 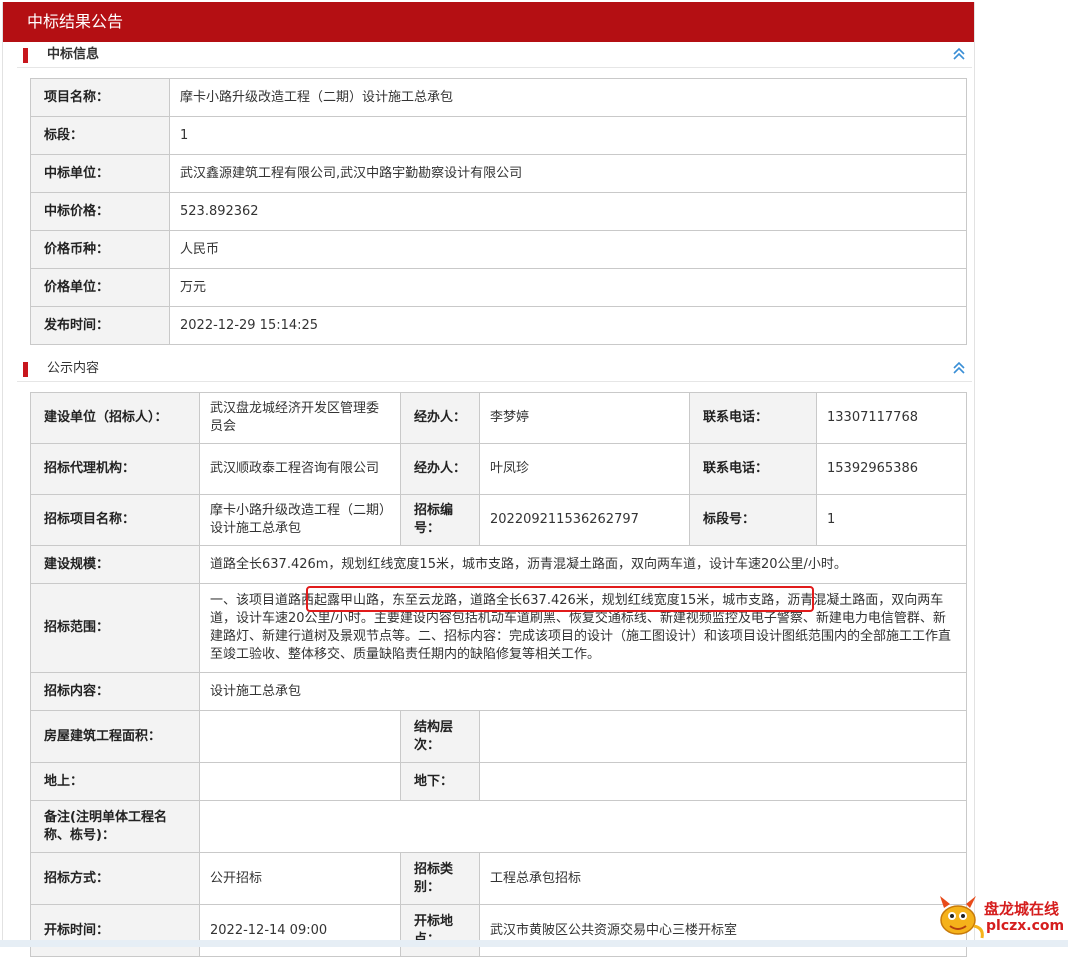 I want to click on row-label: 发布时间：, so click(x=100, y=325).